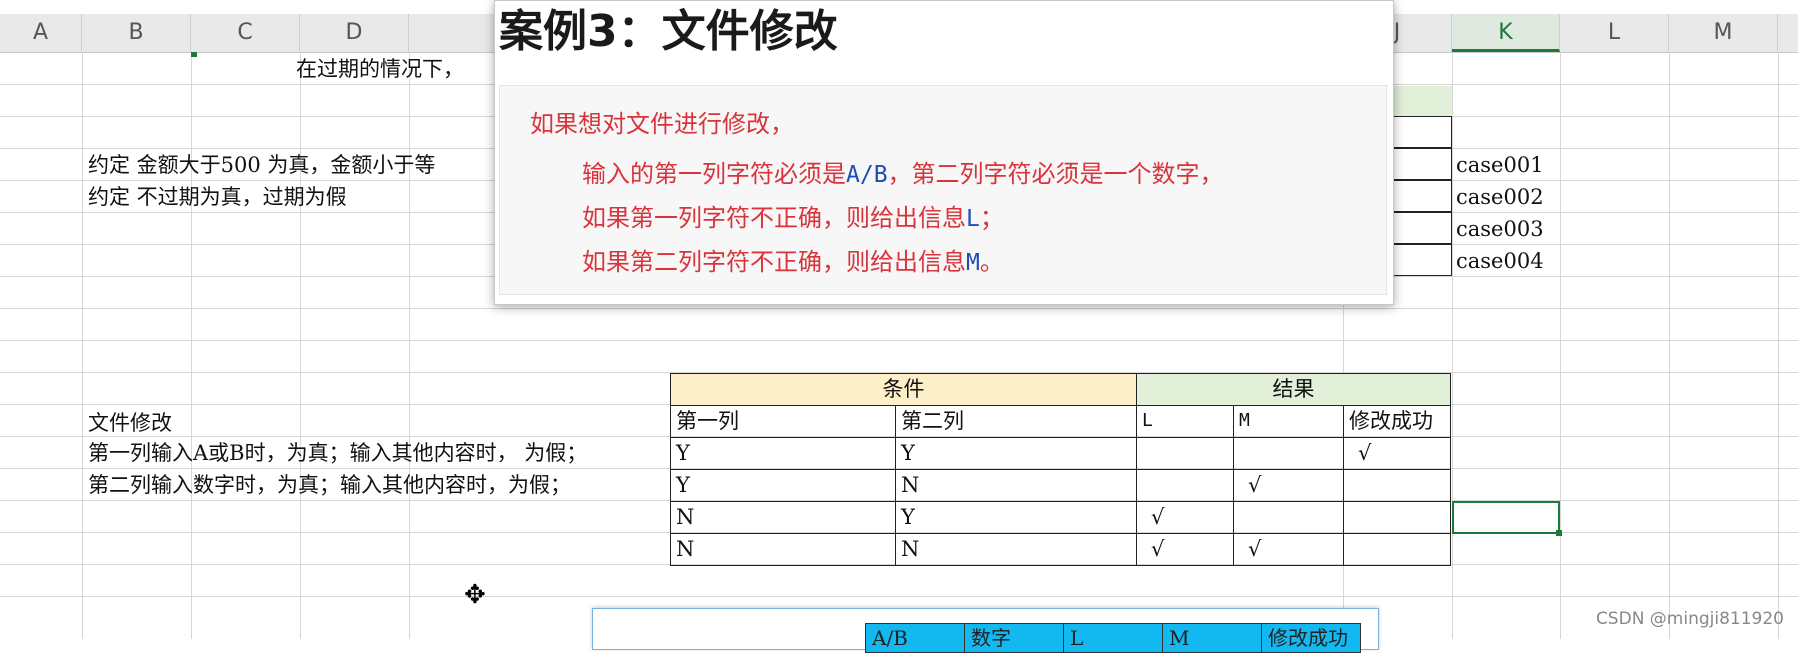  Describe the element at coordinates (774, 262) in the screenshot. I see `popup-line-4-pre: 如果第二列字符不正确，则给出信息` at that location.